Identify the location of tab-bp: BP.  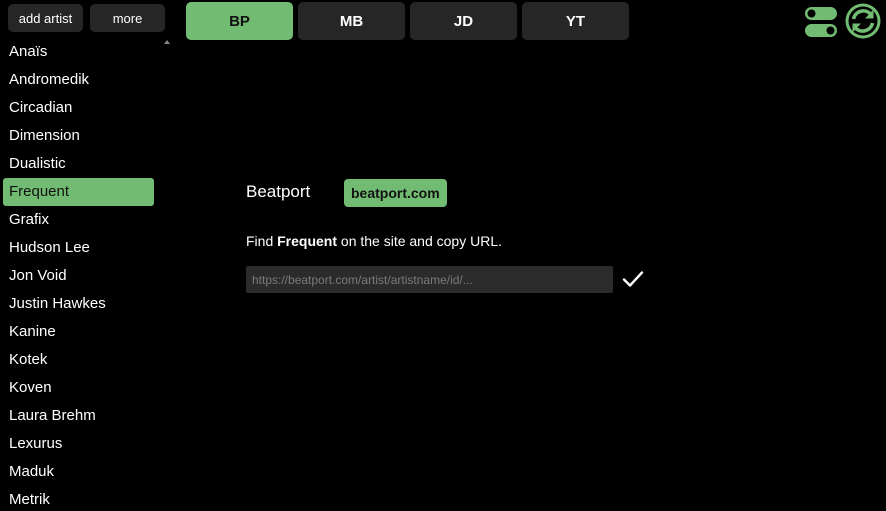
(239, 21).